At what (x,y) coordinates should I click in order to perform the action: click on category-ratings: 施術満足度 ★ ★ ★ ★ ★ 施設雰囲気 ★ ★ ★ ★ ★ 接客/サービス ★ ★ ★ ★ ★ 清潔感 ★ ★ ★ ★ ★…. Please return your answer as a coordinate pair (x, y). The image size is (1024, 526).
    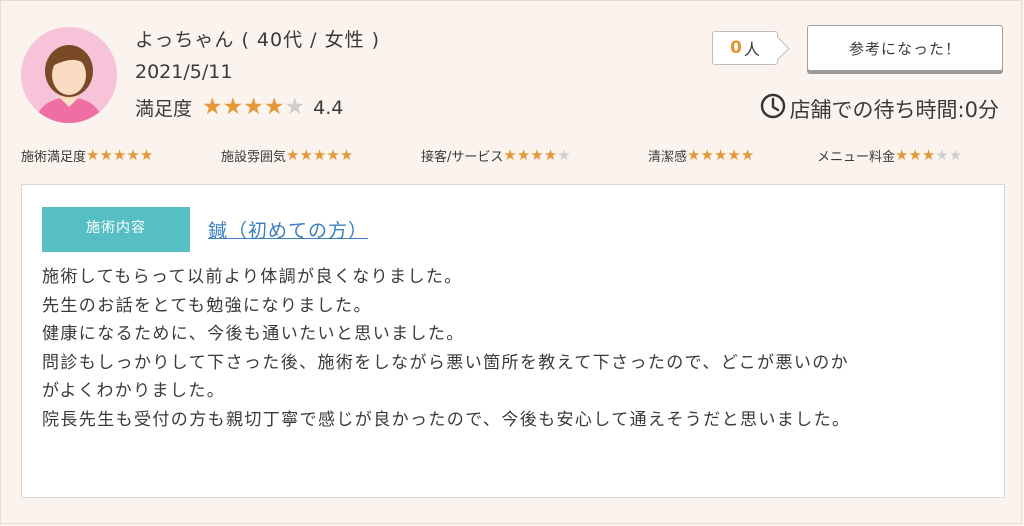
    Looking at the image, I should click on (516, 156).